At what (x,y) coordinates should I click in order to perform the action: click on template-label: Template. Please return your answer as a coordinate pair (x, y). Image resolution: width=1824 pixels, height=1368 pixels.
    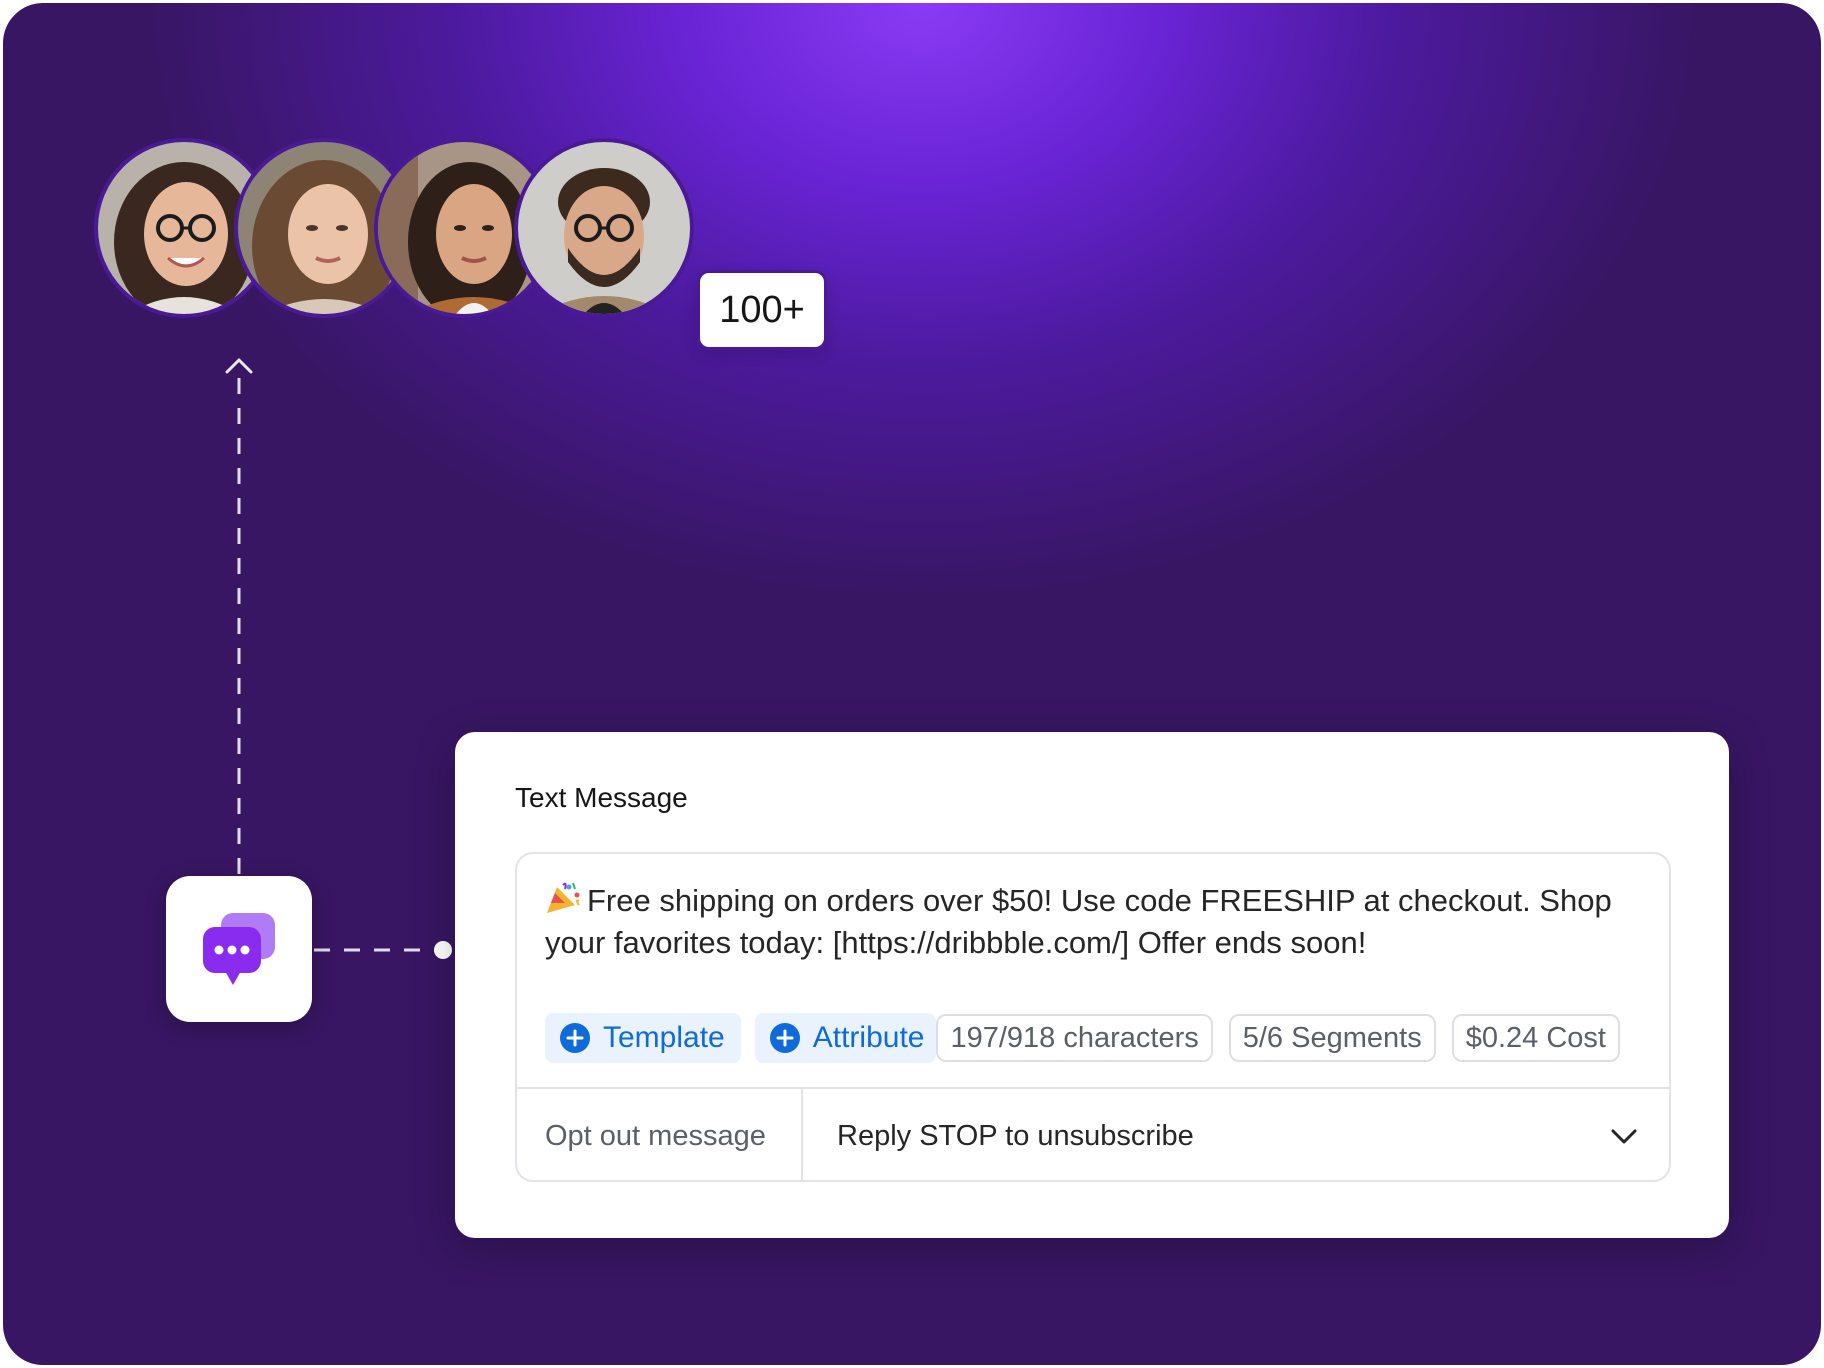
    Looking at the image, I should click on (664, 1037).